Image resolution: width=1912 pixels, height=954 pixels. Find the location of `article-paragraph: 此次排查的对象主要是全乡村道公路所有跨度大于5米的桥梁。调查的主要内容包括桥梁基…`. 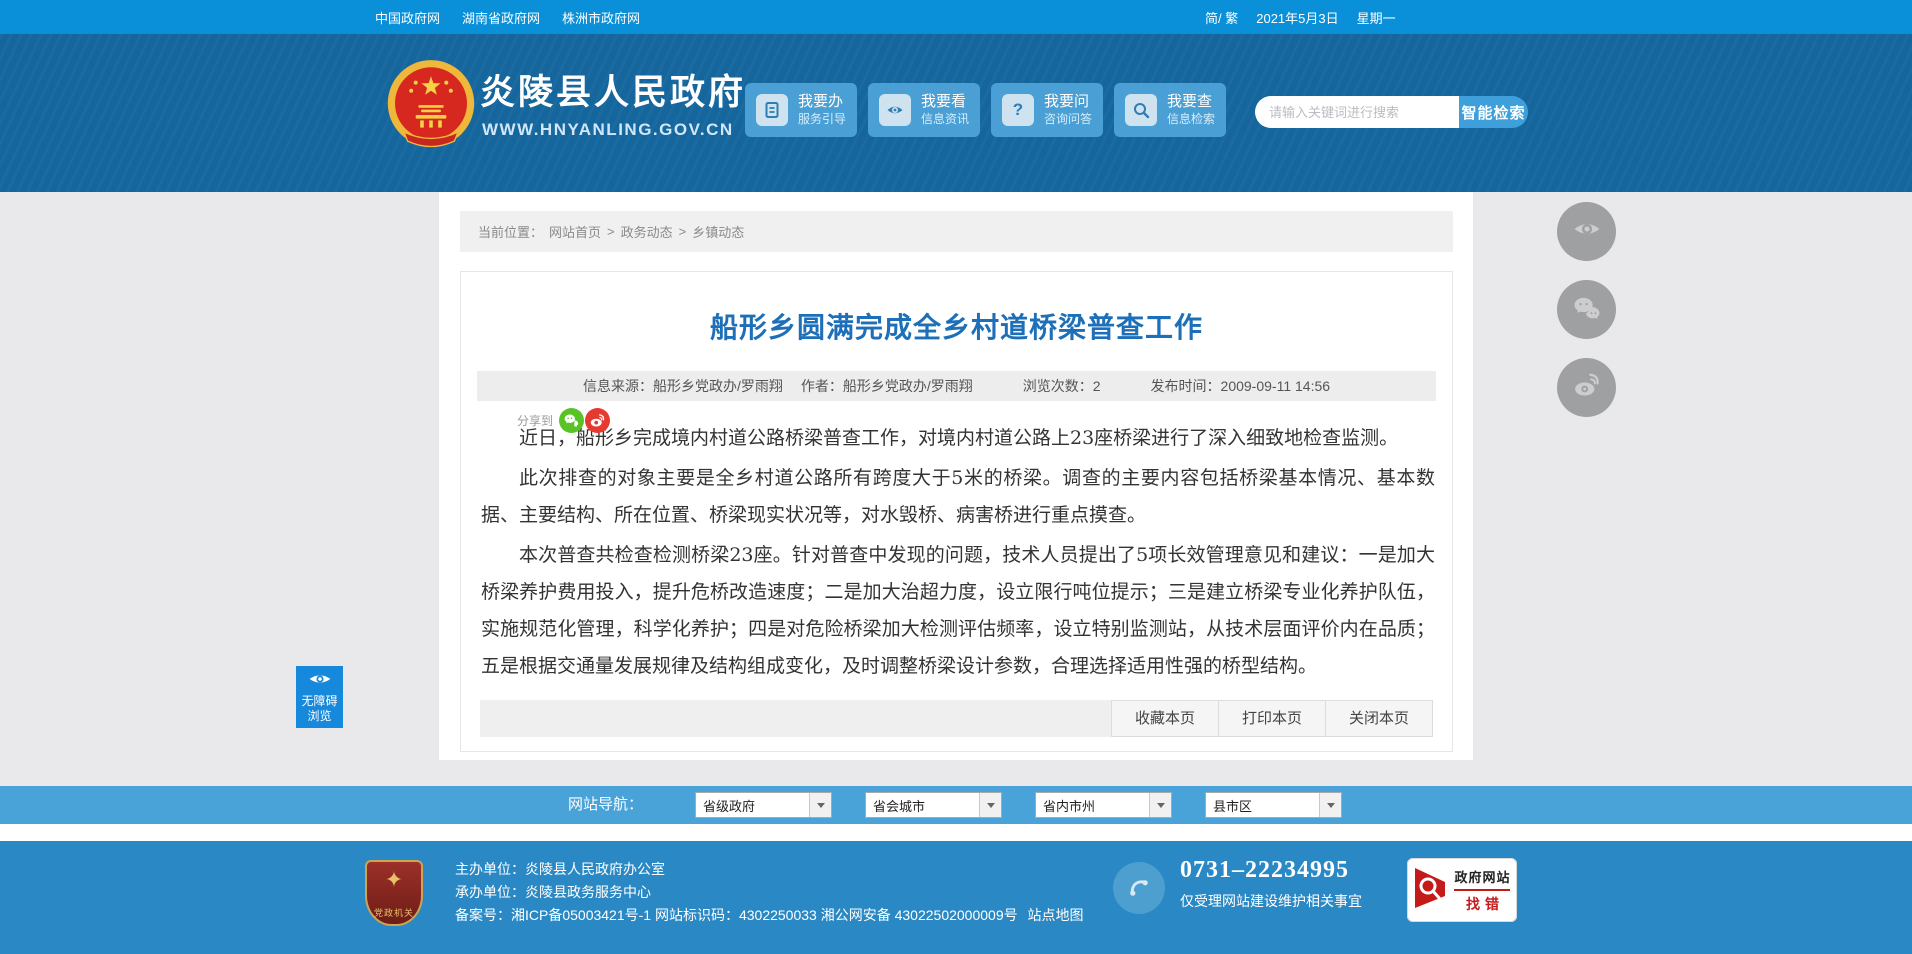

article-paragraph: 此次排查的对象主要是全乡村道公路所有跨度大于5米的桥梁。调查的主要内容包括桥梁基… is located at coordinates (958, 496).